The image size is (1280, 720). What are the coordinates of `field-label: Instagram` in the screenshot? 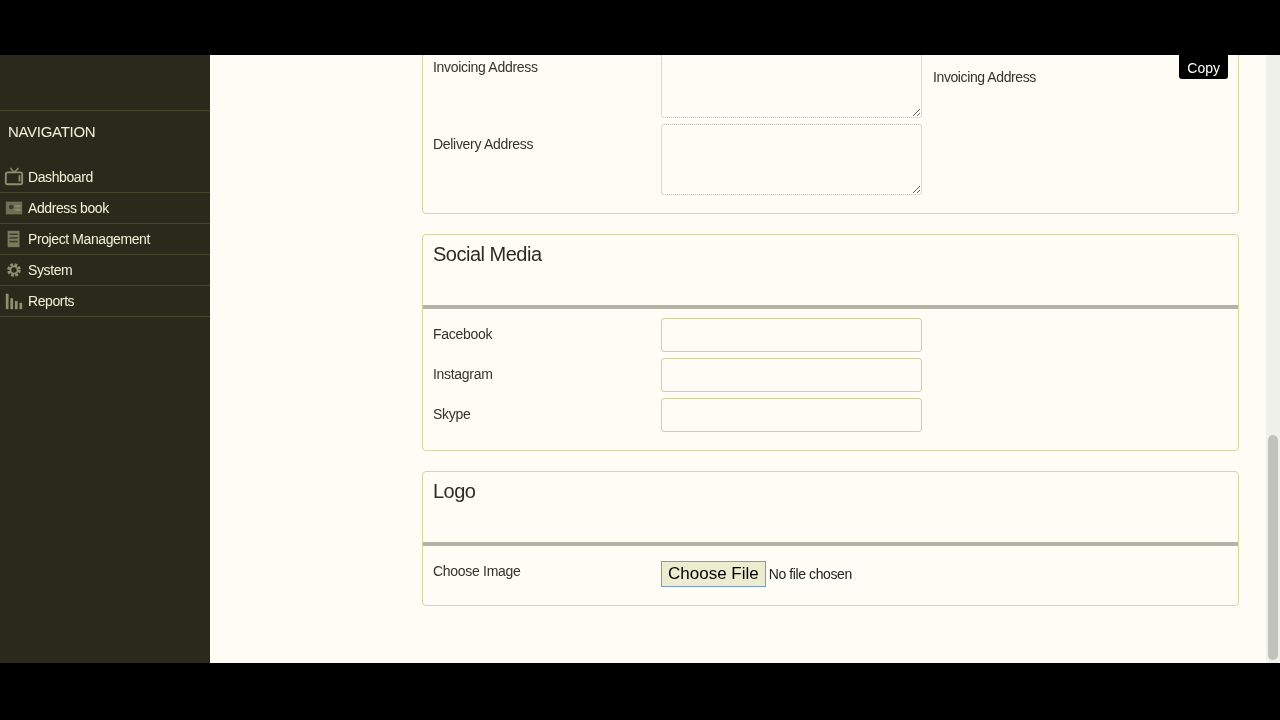 It's located at (463, 373).